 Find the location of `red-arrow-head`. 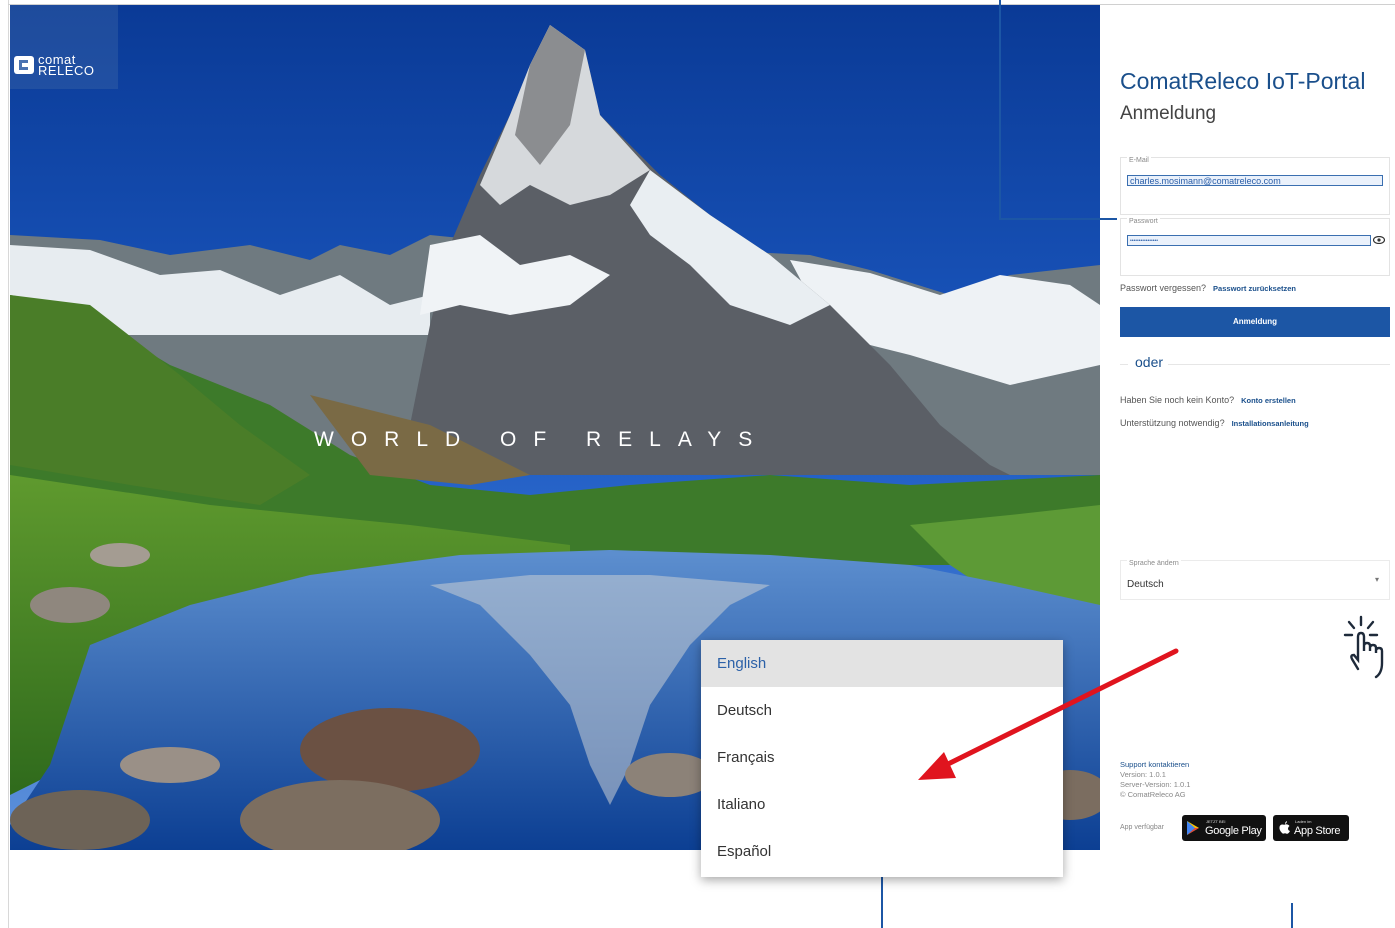

red-arrow-head is located at coordinates (937, 766).